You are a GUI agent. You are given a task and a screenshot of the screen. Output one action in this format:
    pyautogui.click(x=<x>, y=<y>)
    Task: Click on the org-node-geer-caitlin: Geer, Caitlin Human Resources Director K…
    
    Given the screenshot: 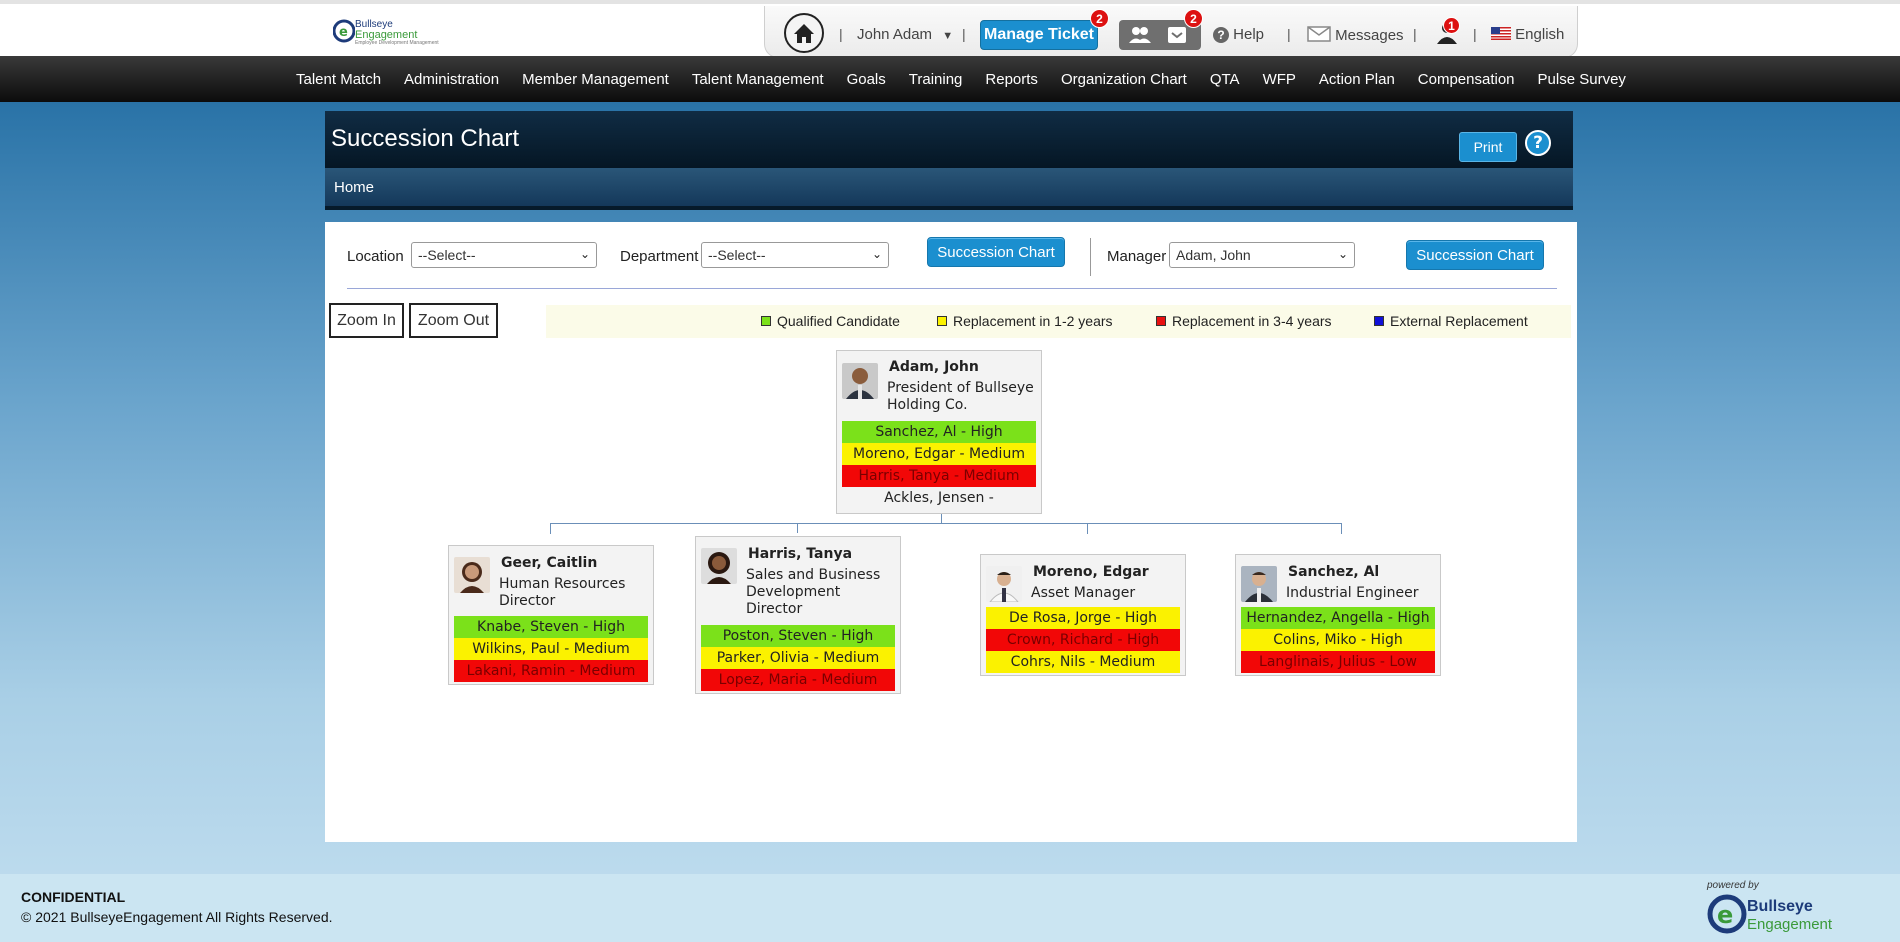 What is the action you would take?
    pyautogui.click(x=551, y=615)
    